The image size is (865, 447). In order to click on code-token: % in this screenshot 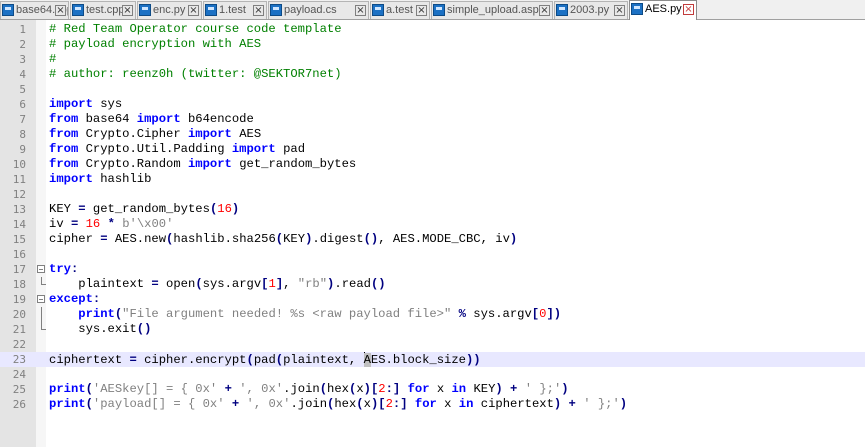, I will do `click(462, 314)`.